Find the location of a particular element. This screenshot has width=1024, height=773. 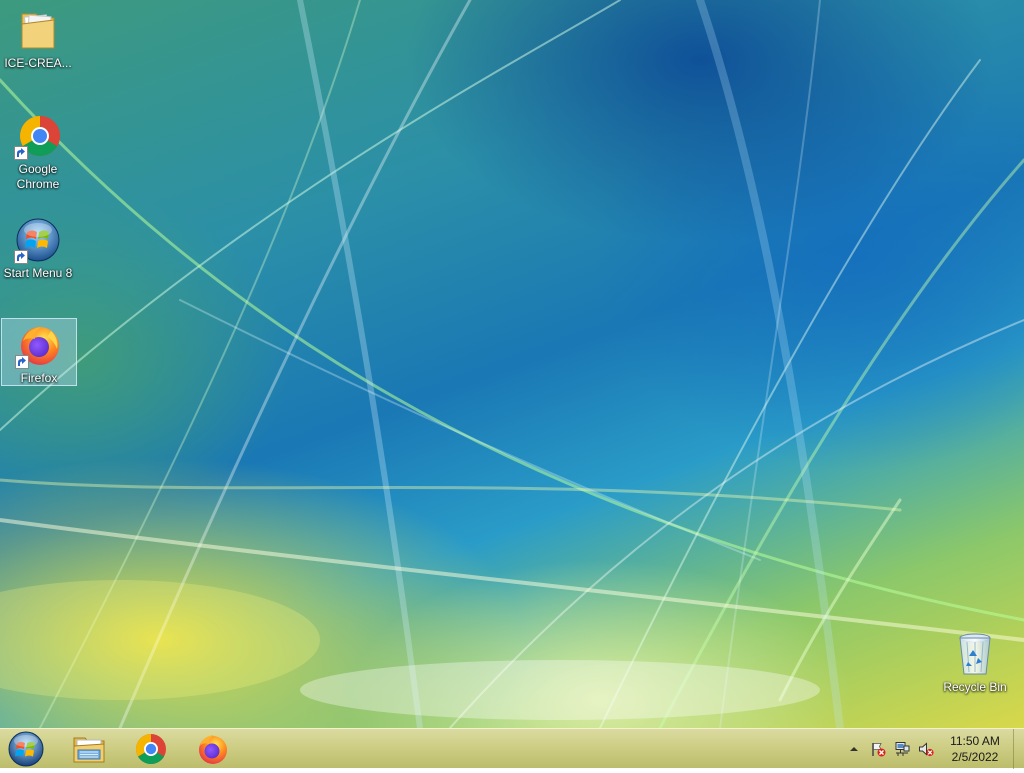

action-center-flag-icon is located at coordinates (879, 750).